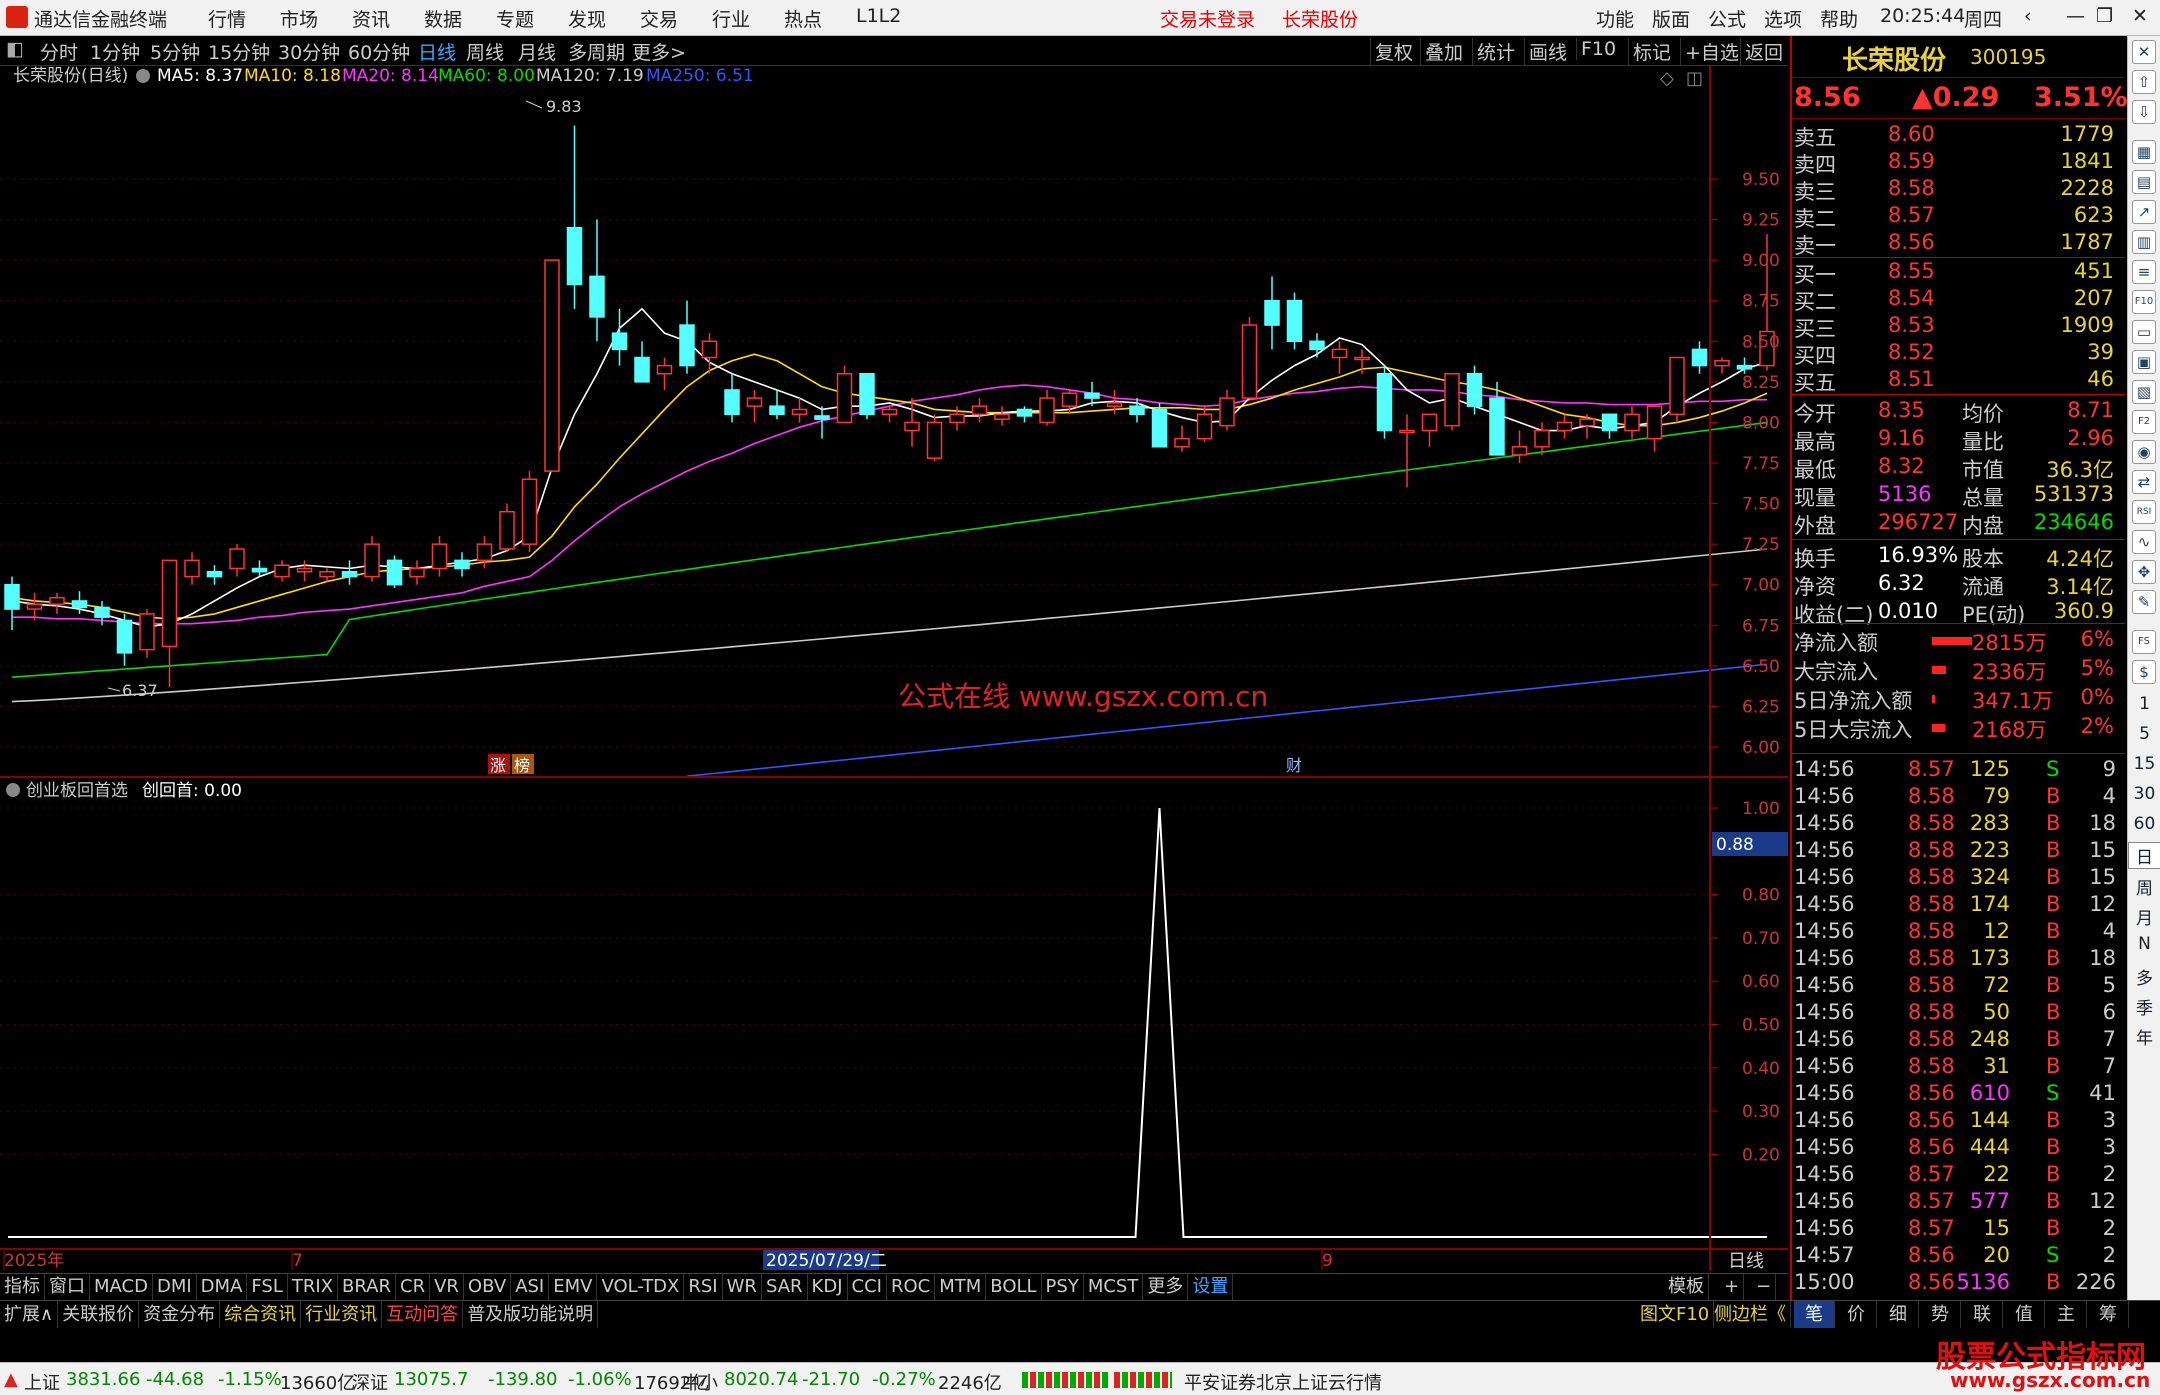  What do you see at coordinates (2144, 152) in the screenshot?
I see `grid-icon: ▦` at bounding box center [2144, 152].